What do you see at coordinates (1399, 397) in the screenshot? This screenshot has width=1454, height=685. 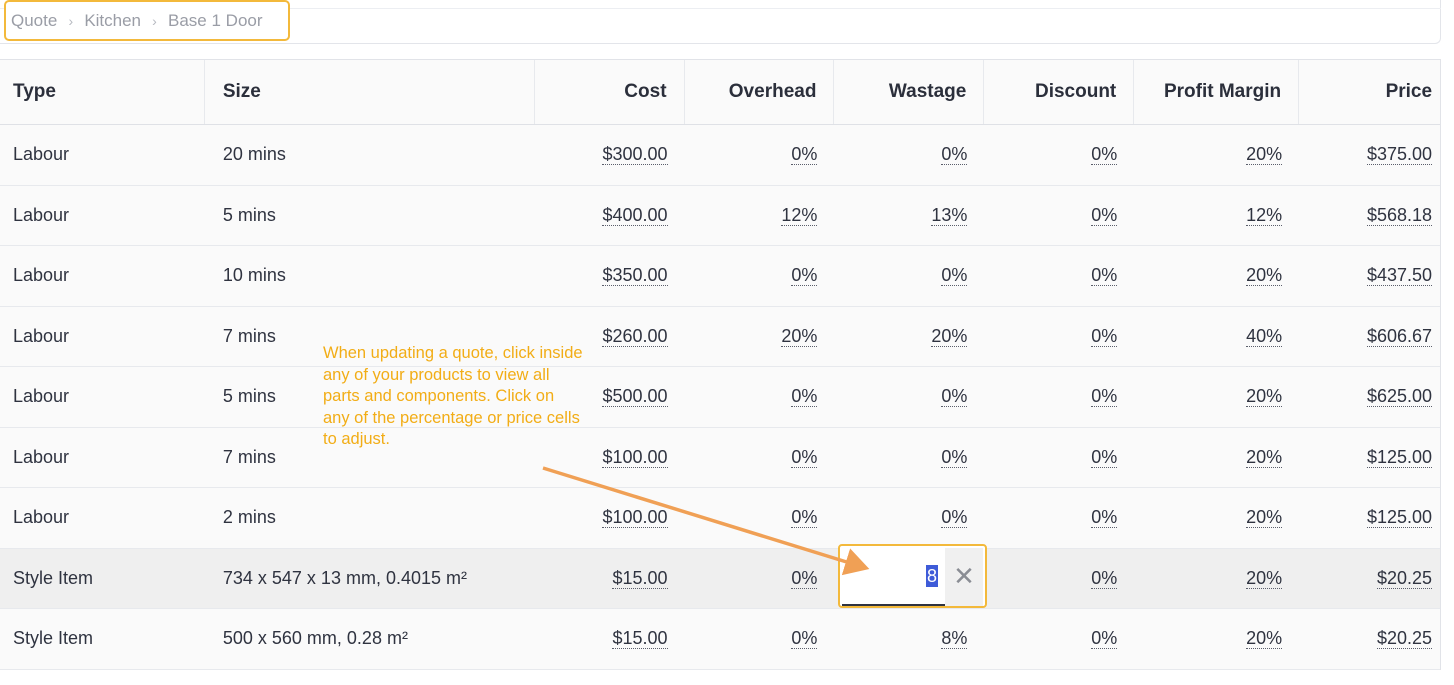 I see `cell-price-value: $625.00` at bounding box center [1399, 397].